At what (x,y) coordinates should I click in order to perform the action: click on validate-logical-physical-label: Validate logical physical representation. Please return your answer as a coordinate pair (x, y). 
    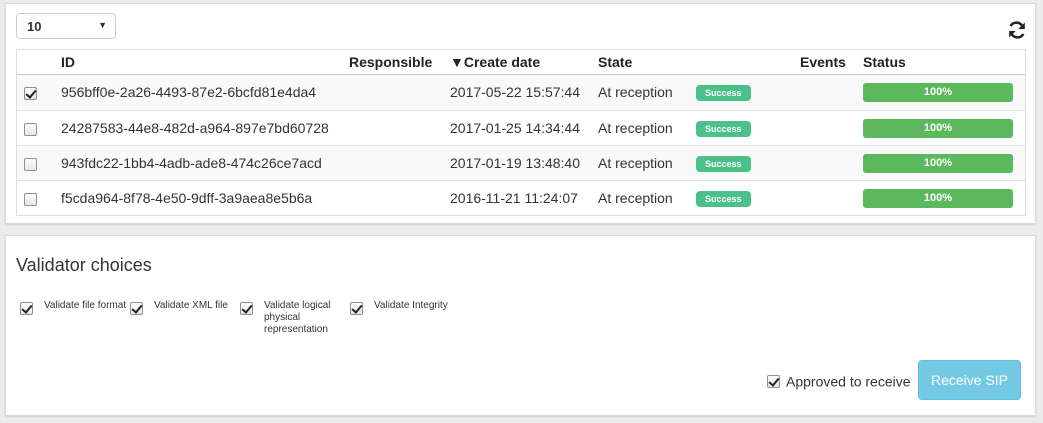
    Looking at the image, I should click on (297, 317).